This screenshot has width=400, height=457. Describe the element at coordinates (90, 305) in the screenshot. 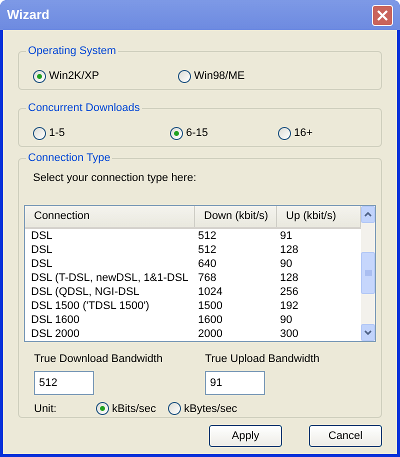

I see `table-cell-text: DSL 1500 ('TDSL 1500')` at that location.